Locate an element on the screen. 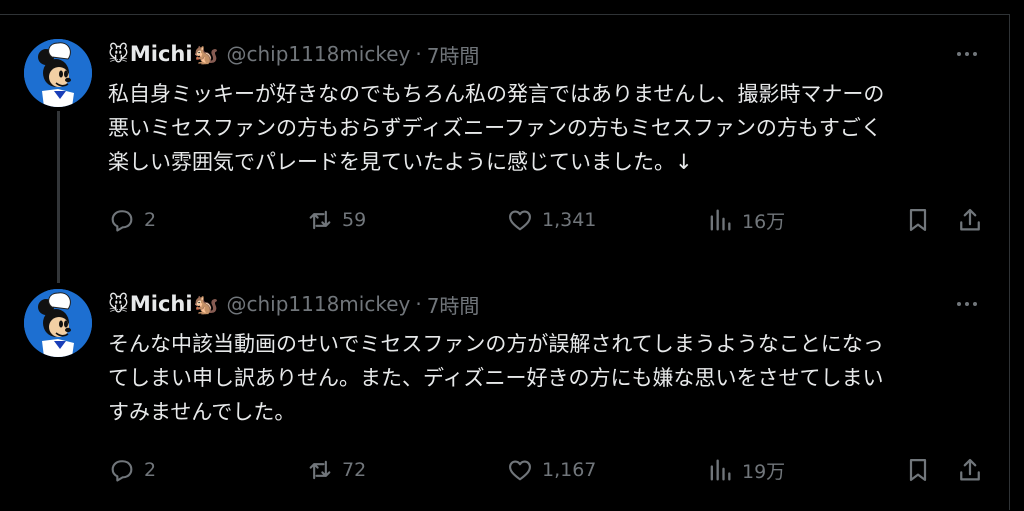 This screenshot has height=511, width=1024. views-count: 19万 is located at coordinates (764, 471).